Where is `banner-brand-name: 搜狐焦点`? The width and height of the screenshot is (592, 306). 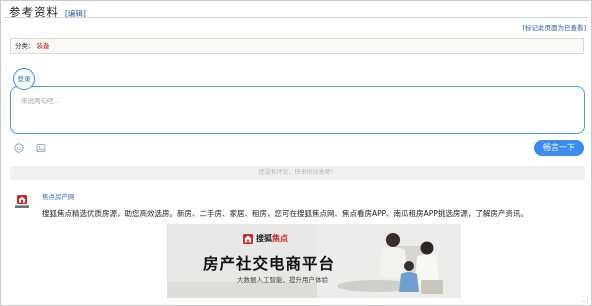 banner-brand-name: 搜狐焦点 is located at coordinates (272, 238).